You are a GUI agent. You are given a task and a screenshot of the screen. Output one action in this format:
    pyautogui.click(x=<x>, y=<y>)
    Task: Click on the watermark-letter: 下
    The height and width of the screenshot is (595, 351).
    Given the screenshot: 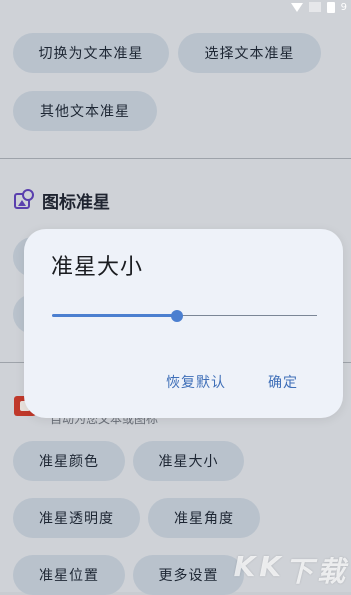 What is the action you would take?
    pyautogui.click(x=298, y=571)
    